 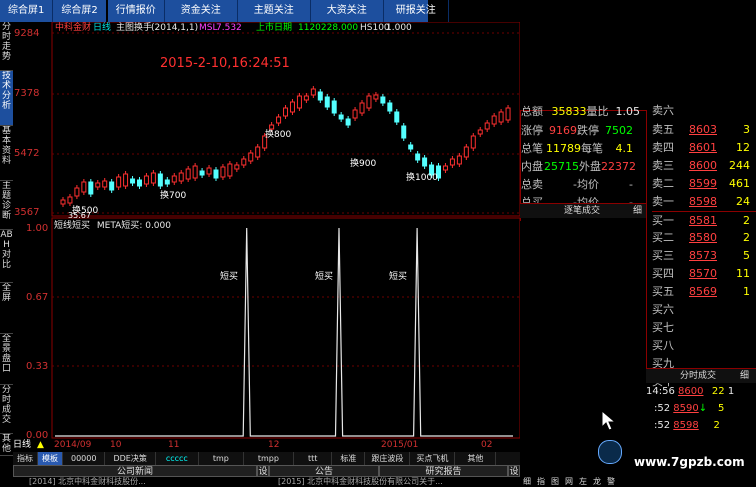 I want to click on btab-other: 其他, so click(x=476, y=458).